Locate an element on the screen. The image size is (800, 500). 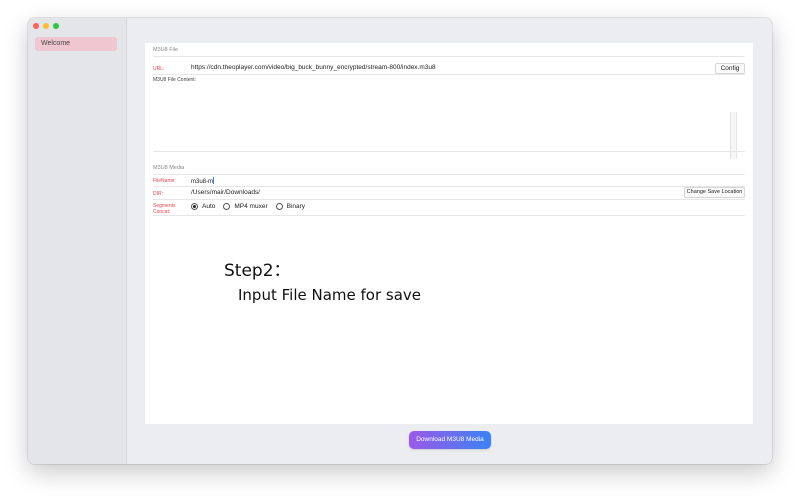
url-label: URL: is located at coordinates (159, 69).